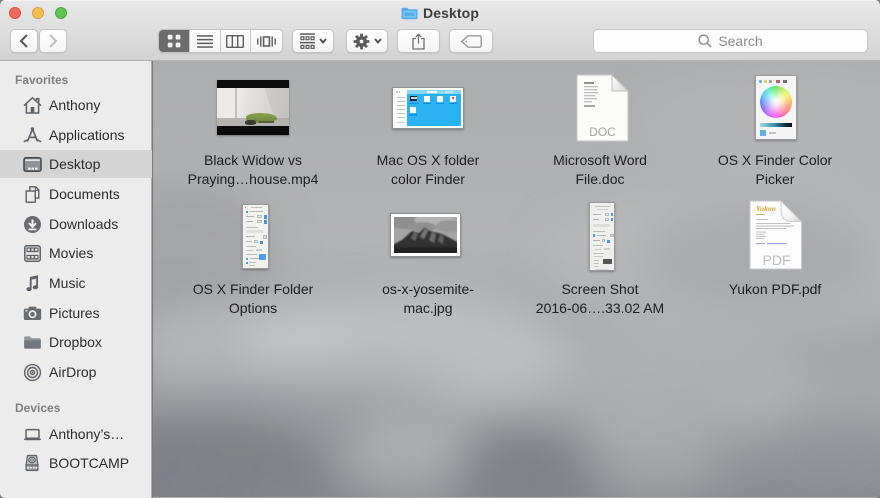 Image resolution: width=880 pixels, height=498 pixels. Describe the element at coordinates (766, 208) in the screenshot. I see `svg-text: Yukon` at that location.